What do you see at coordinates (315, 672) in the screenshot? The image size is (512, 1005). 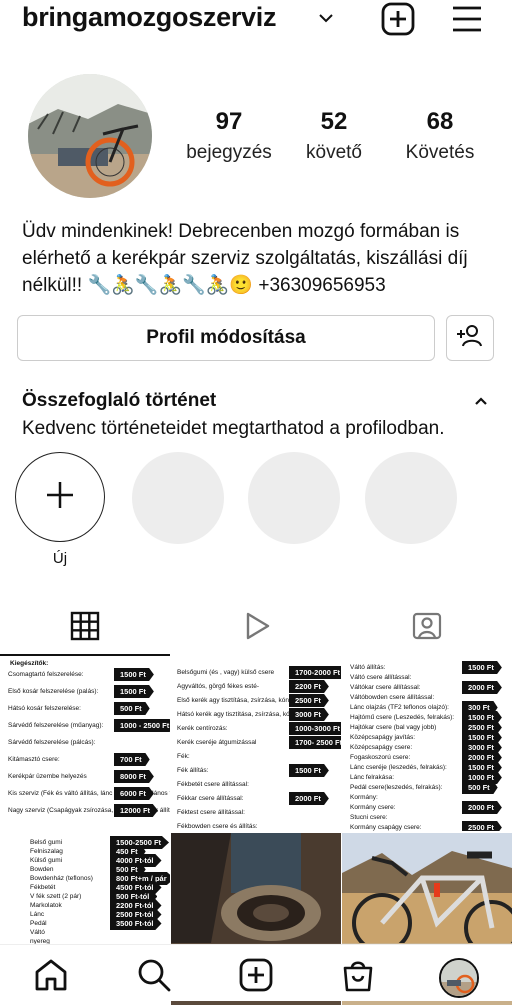 I see `price-tag: 1700-2000 Ft` at bounding box center [315, 672].